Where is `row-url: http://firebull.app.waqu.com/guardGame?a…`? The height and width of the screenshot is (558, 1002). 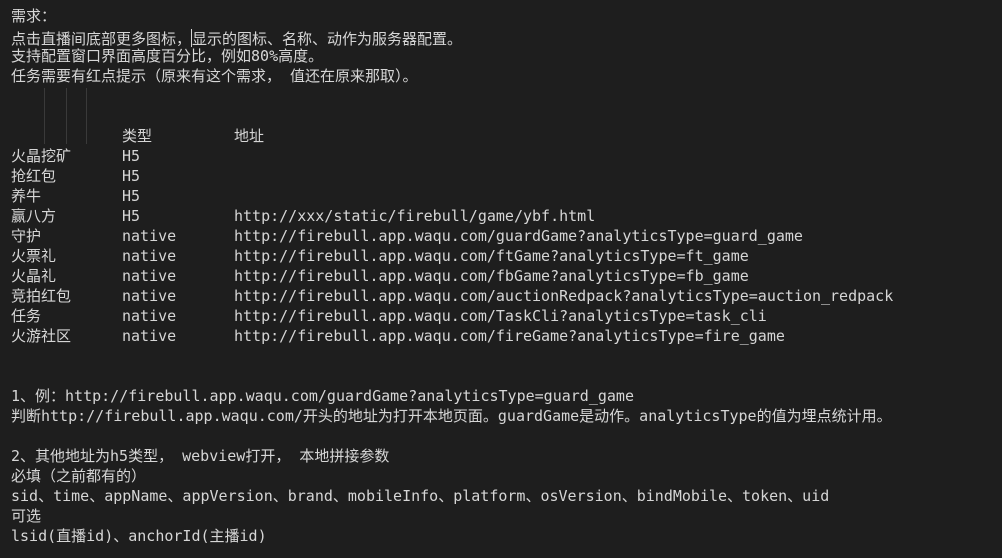 row-url: http://firebull.app.waqu.com/guardGame?a… is located at coordinates (518, 236).